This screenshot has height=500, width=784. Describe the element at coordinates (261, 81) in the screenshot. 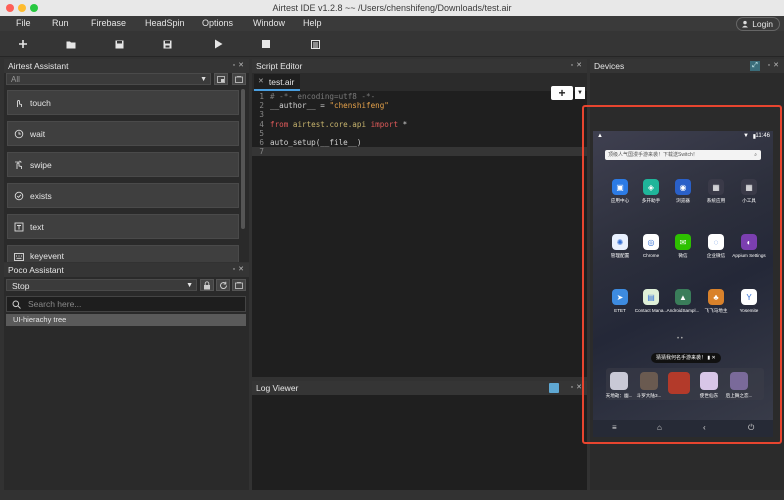

I see `close-tab-icon: ✕` at that location.